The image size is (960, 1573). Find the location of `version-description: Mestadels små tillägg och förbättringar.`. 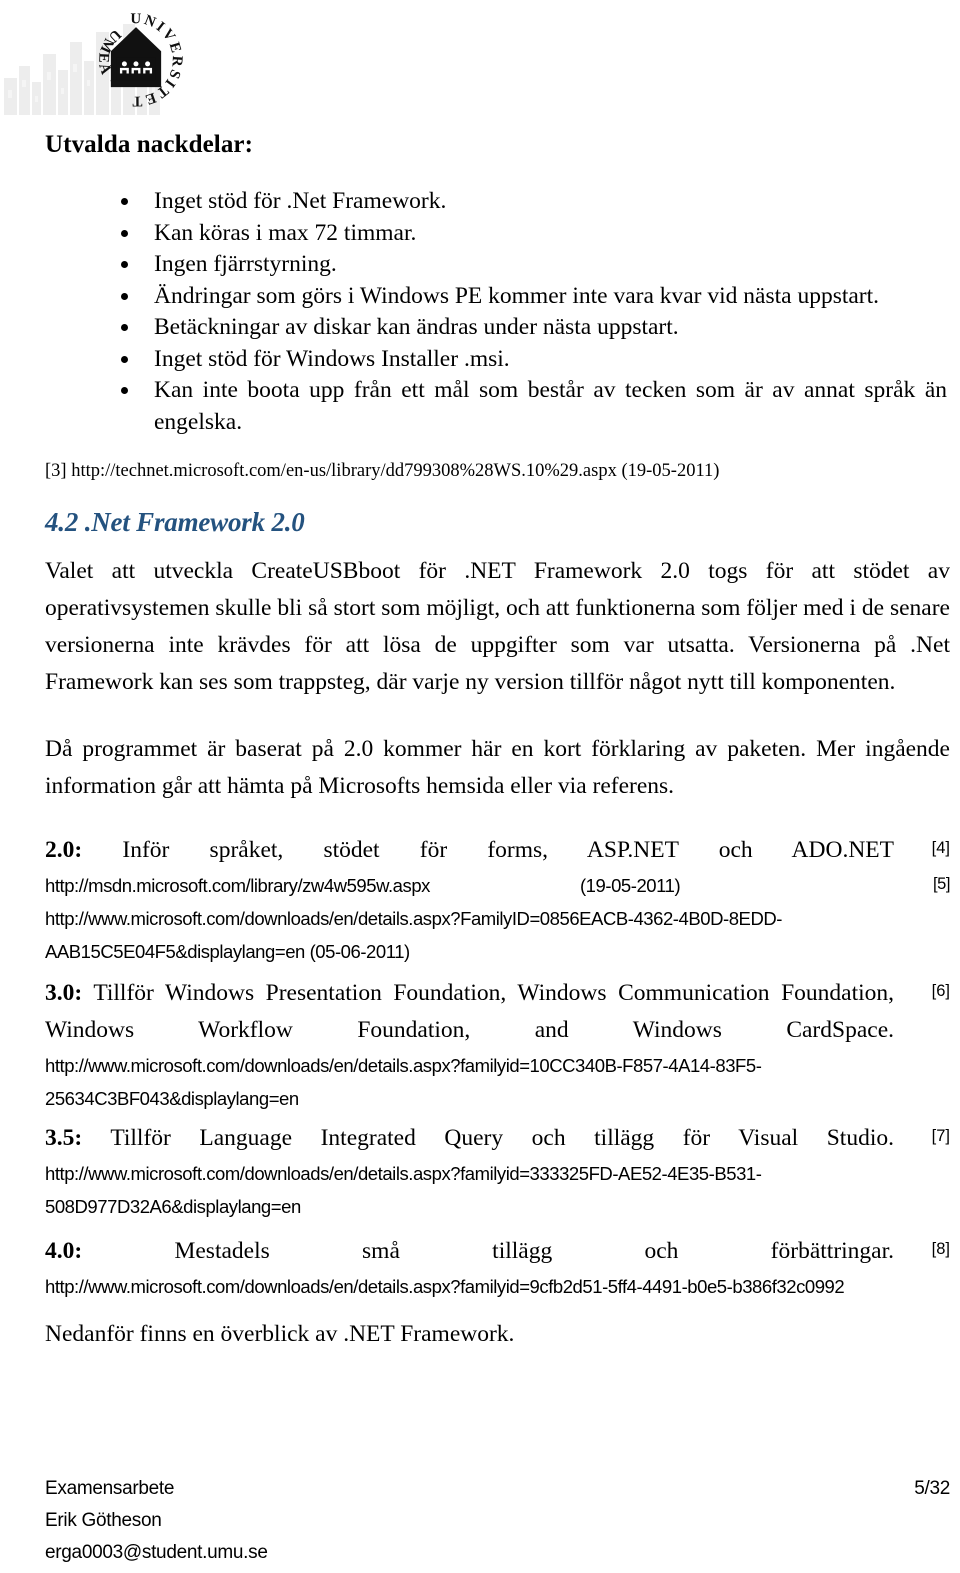

version-description: Mestadels små tillägg och förbättringar. is located at coordinates (534, 1251).